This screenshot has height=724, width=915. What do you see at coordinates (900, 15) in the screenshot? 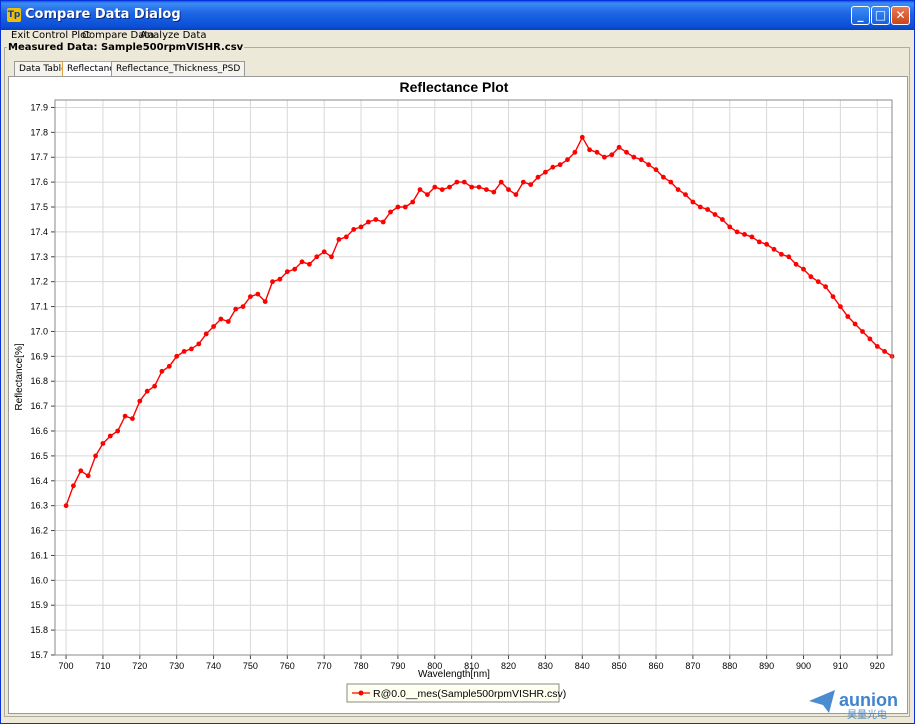
I see `close-button: ✕` at bounding box center [900, 15].